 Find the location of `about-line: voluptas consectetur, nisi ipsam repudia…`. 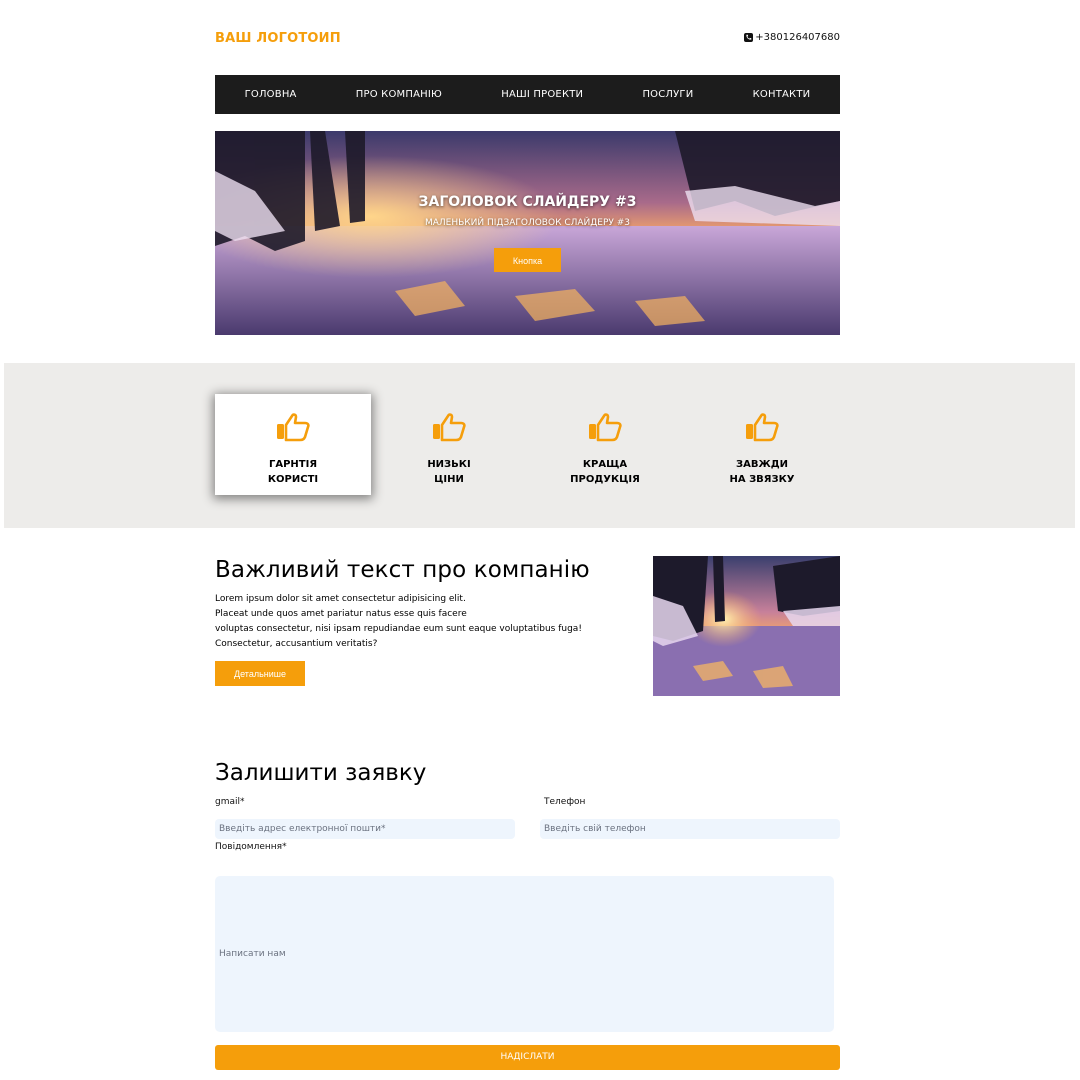

about-line: voluptas consectetur, nisi ipsam repudia… is located at coordinates (398, 629).